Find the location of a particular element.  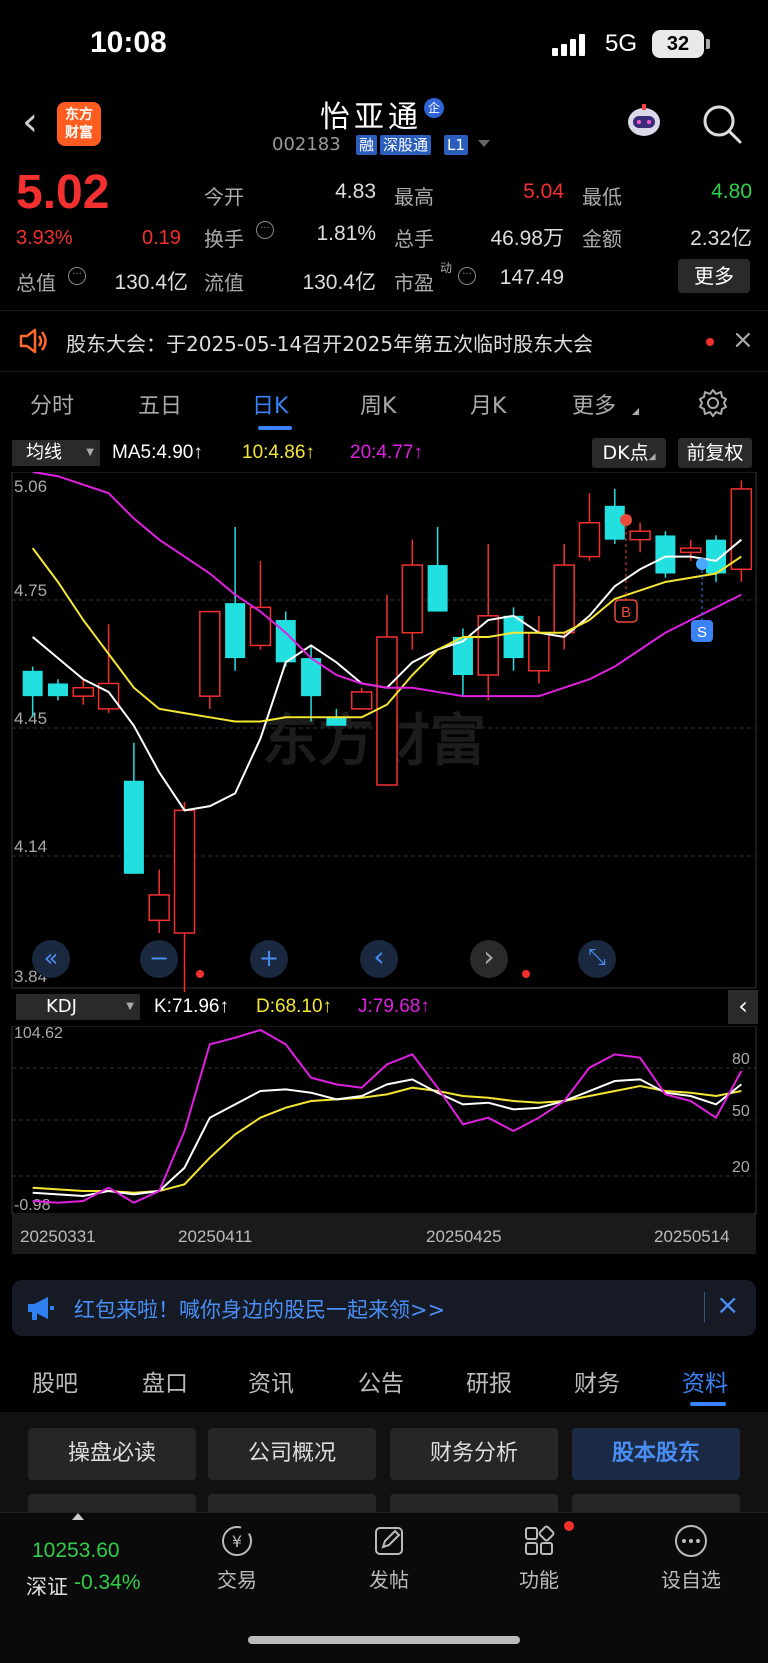

dropdown-caret-icon is located at coordinates (484, 143).